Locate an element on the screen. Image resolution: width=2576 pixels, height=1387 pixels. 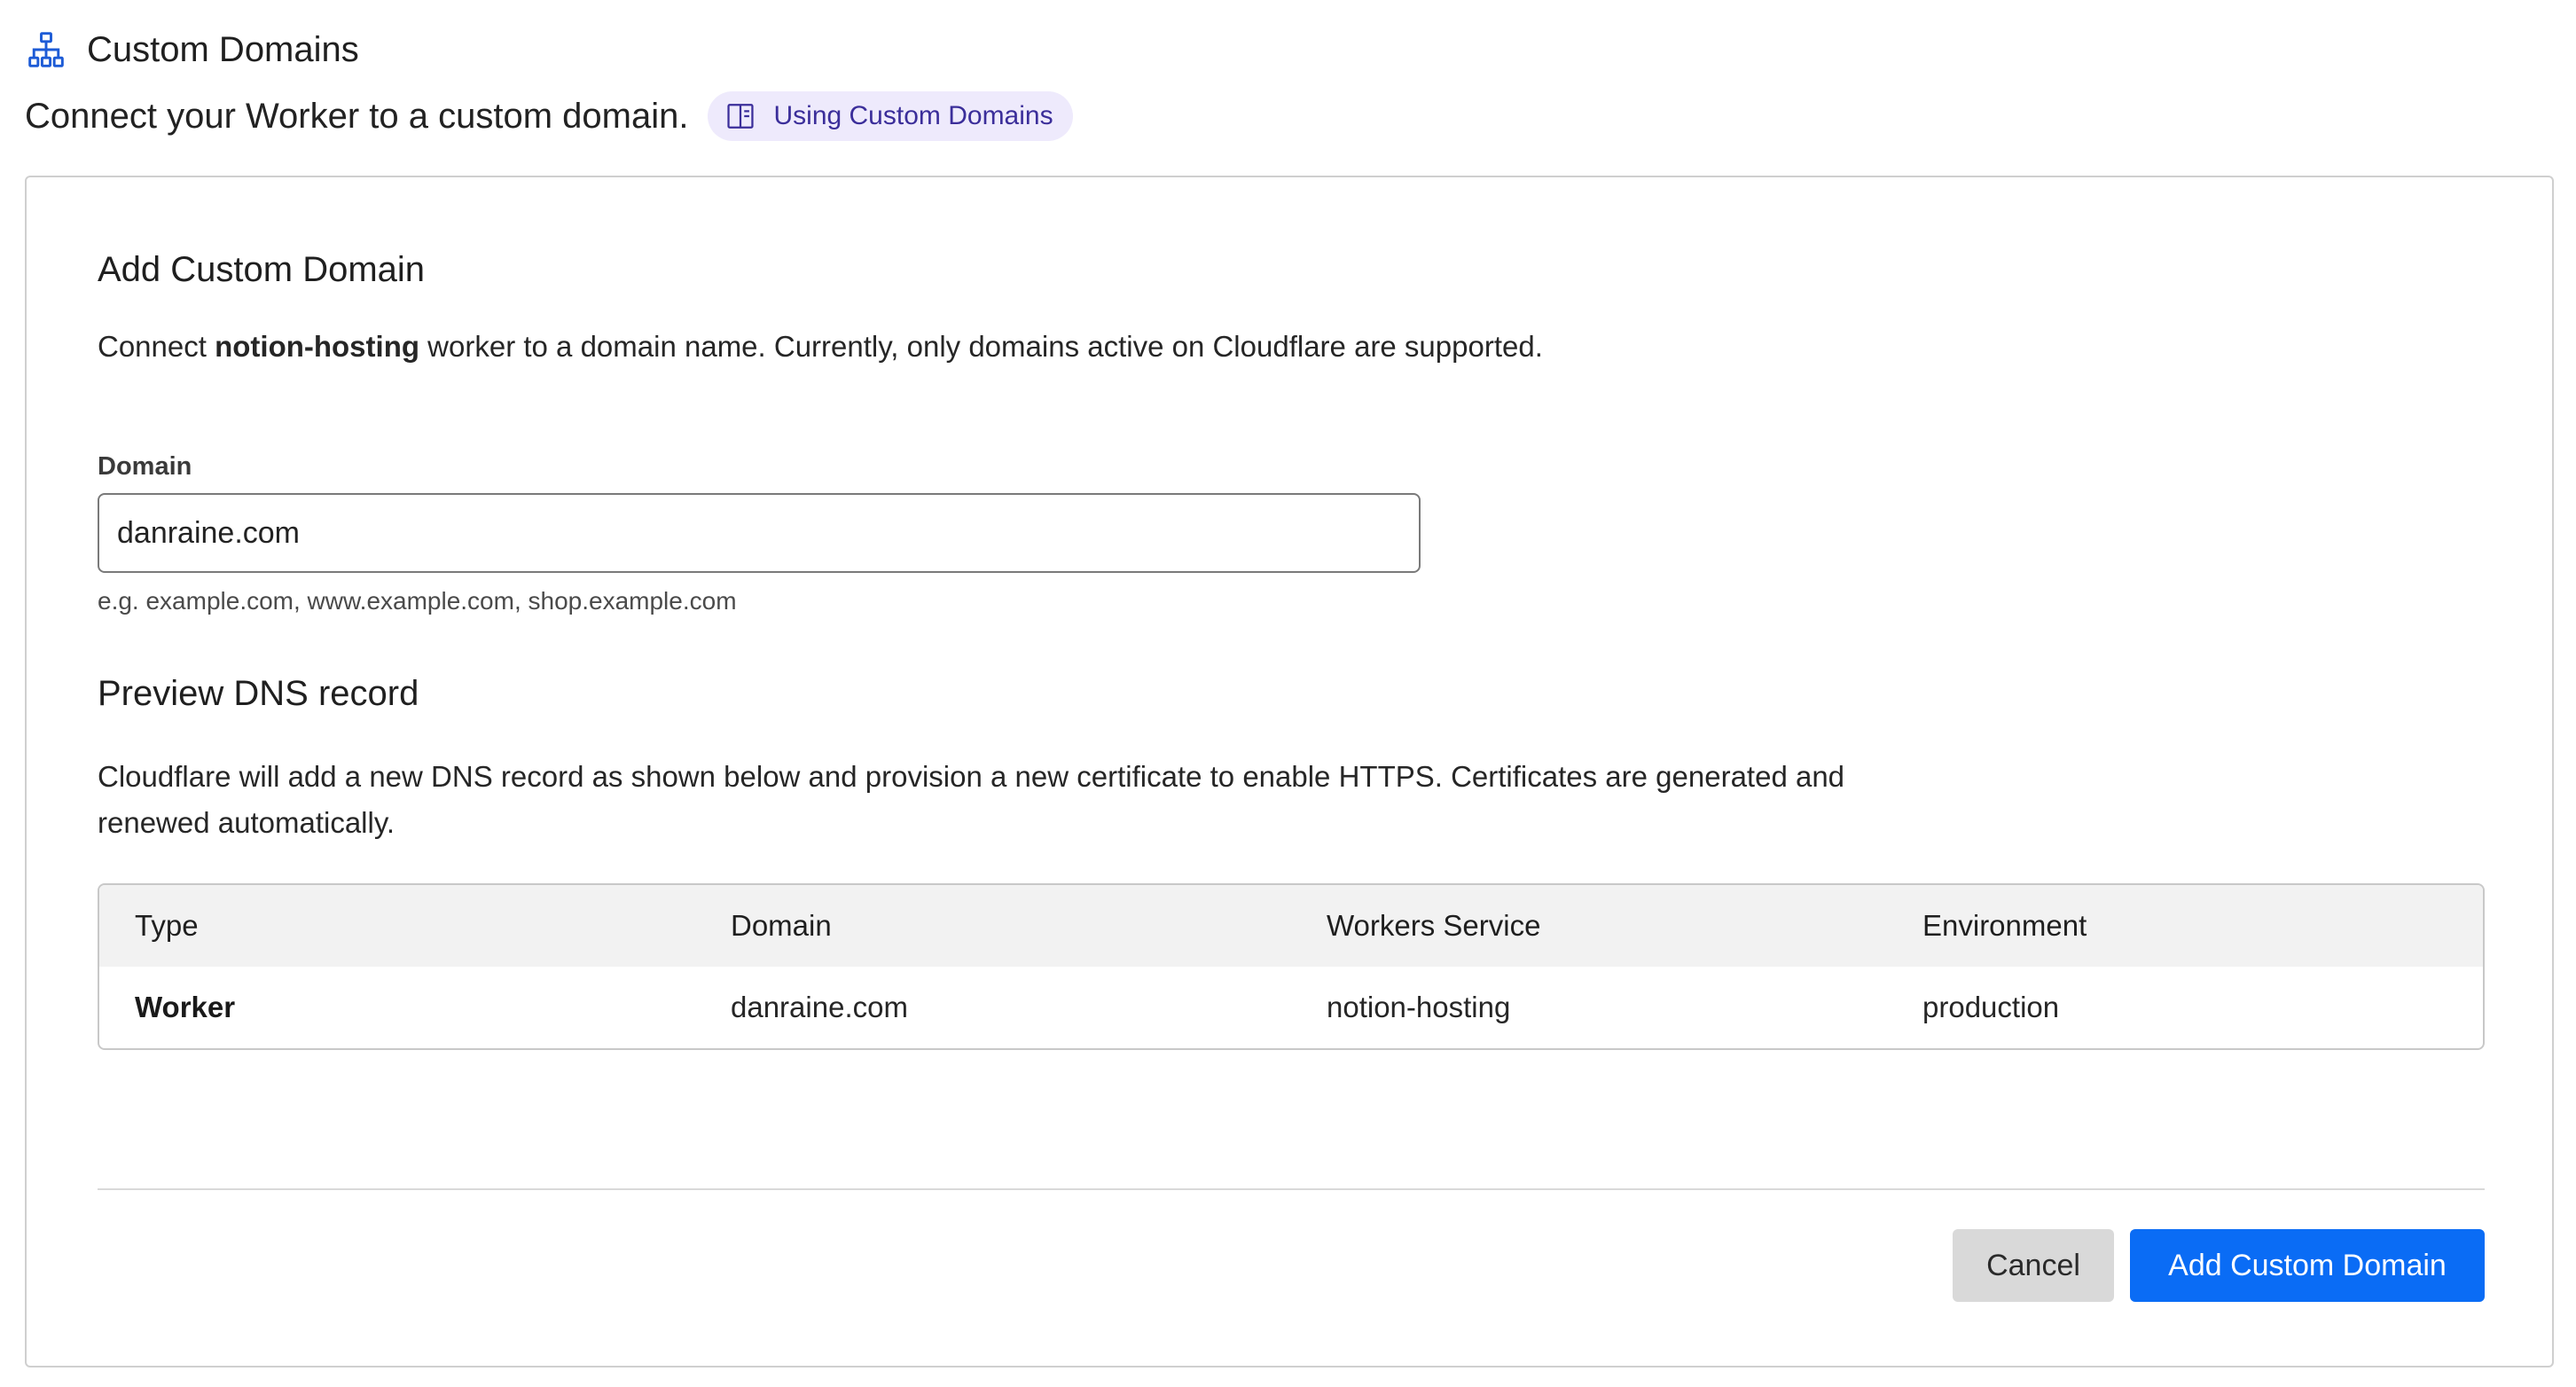
column-header-domain: Domain is located at coordinates (781, 925).